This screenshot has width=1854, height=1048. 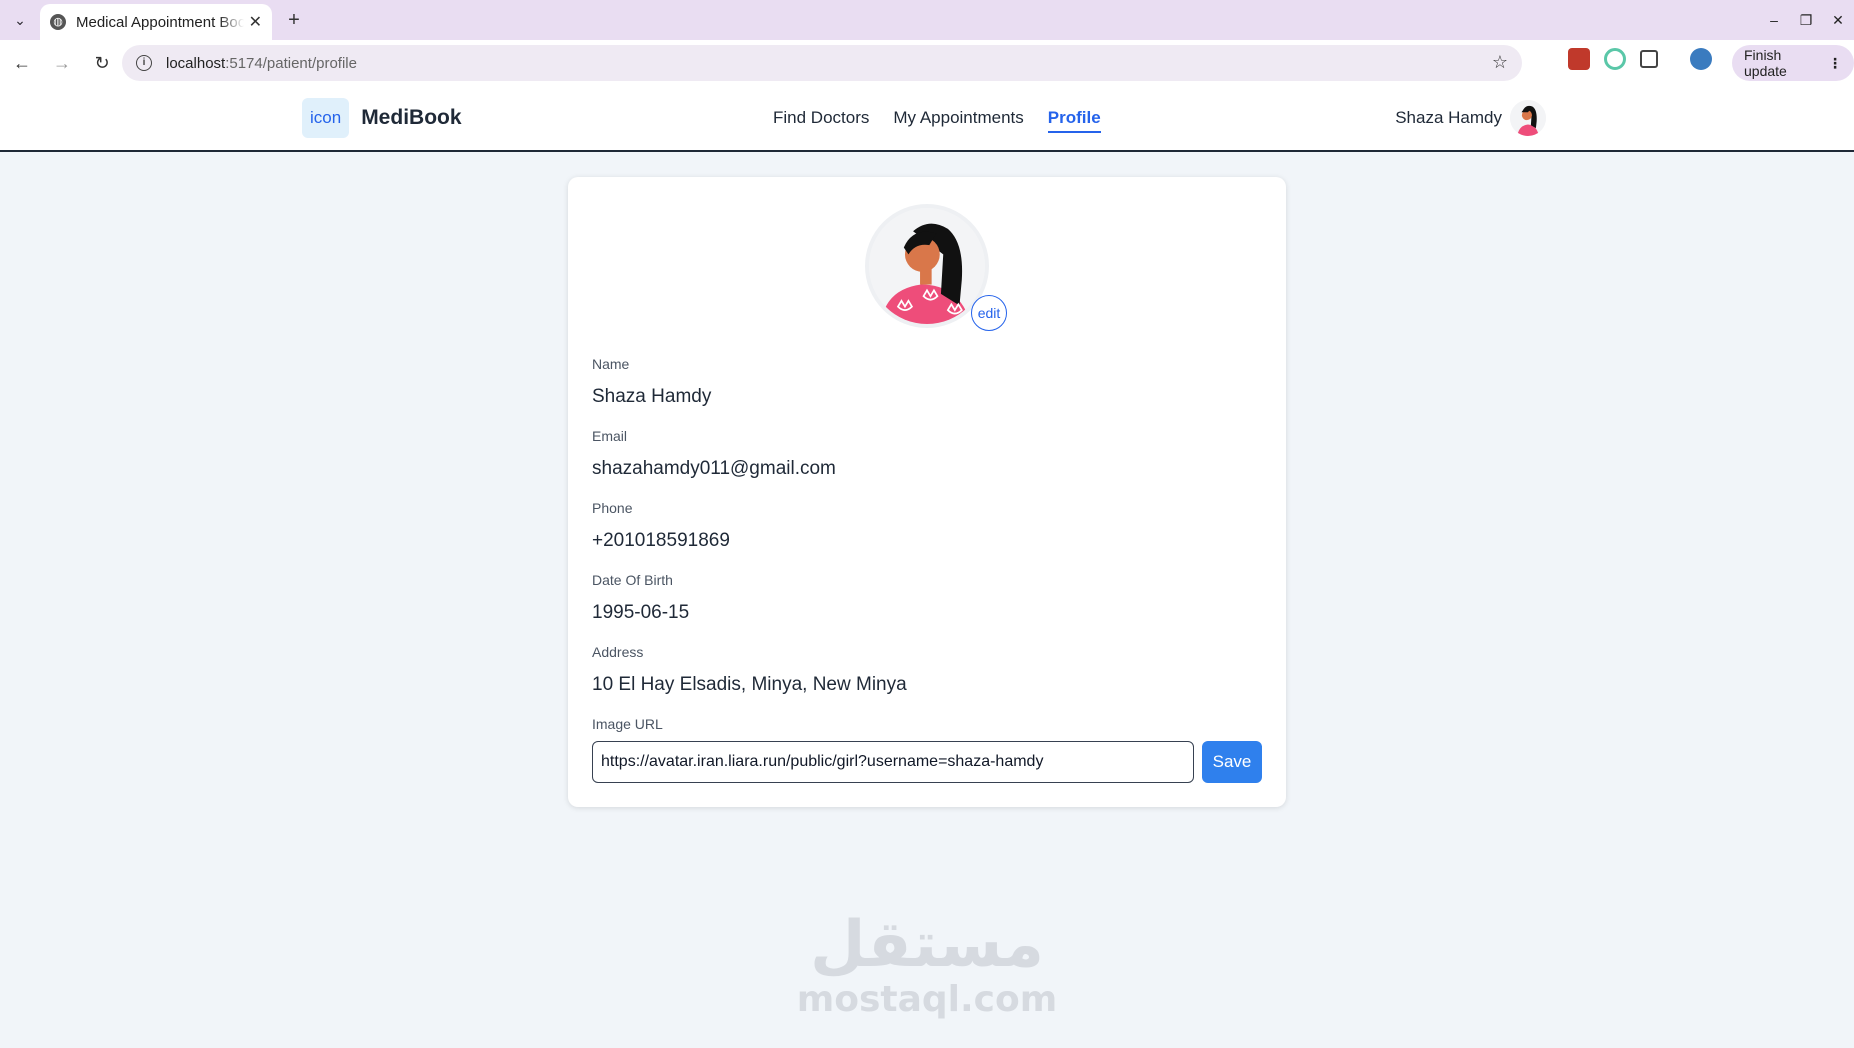 What do you see at coordinates (714, 468) in the screenshot?
I see `email-value: shazahamdy011@gmail.com` at bounding box center [714, 468].